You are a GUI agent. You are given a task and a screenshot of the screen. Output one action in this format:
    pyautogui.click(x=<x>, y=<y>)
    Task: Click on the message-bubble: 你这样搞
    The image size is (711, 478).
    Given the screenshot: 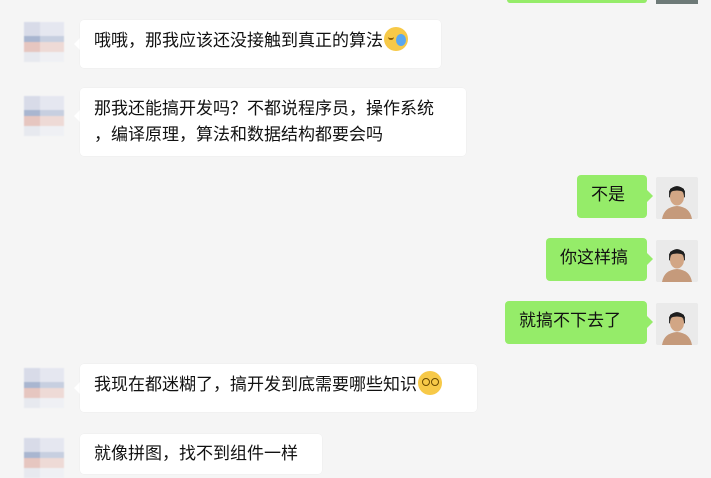 What is the action you would take?
    pyautogui.click(x=596, y=259)
    